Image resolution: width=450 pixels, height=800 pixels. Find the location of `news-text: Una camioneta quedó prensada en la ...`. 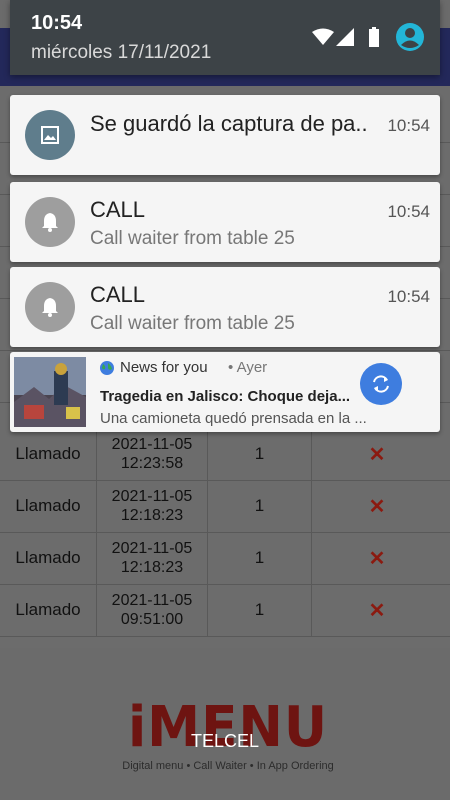

news-text: Una camioneta quedó prensada en la ... is located at coordinates (233, 418).